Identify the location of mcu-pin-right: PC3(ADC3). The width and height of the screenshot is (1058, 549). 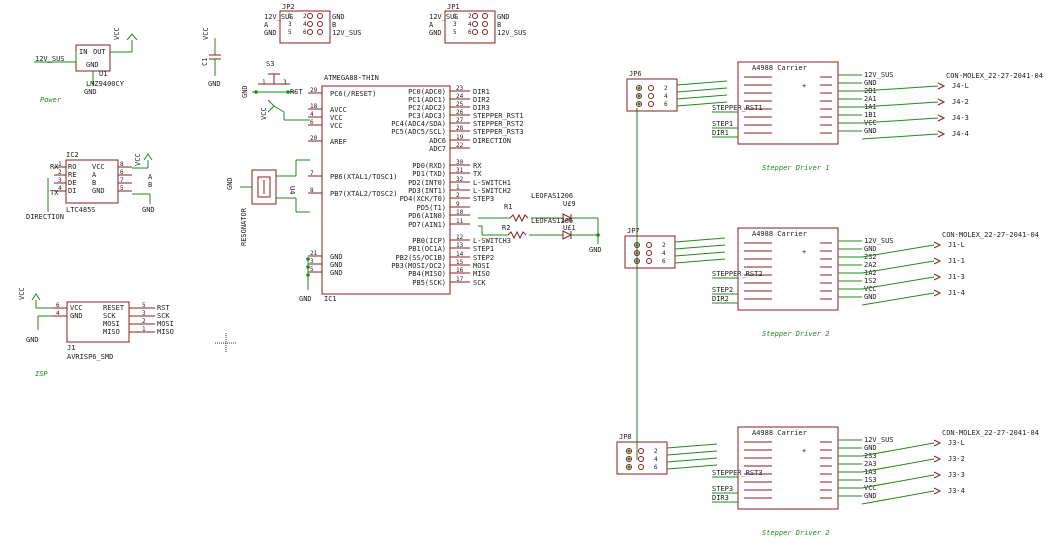
(427, 116).